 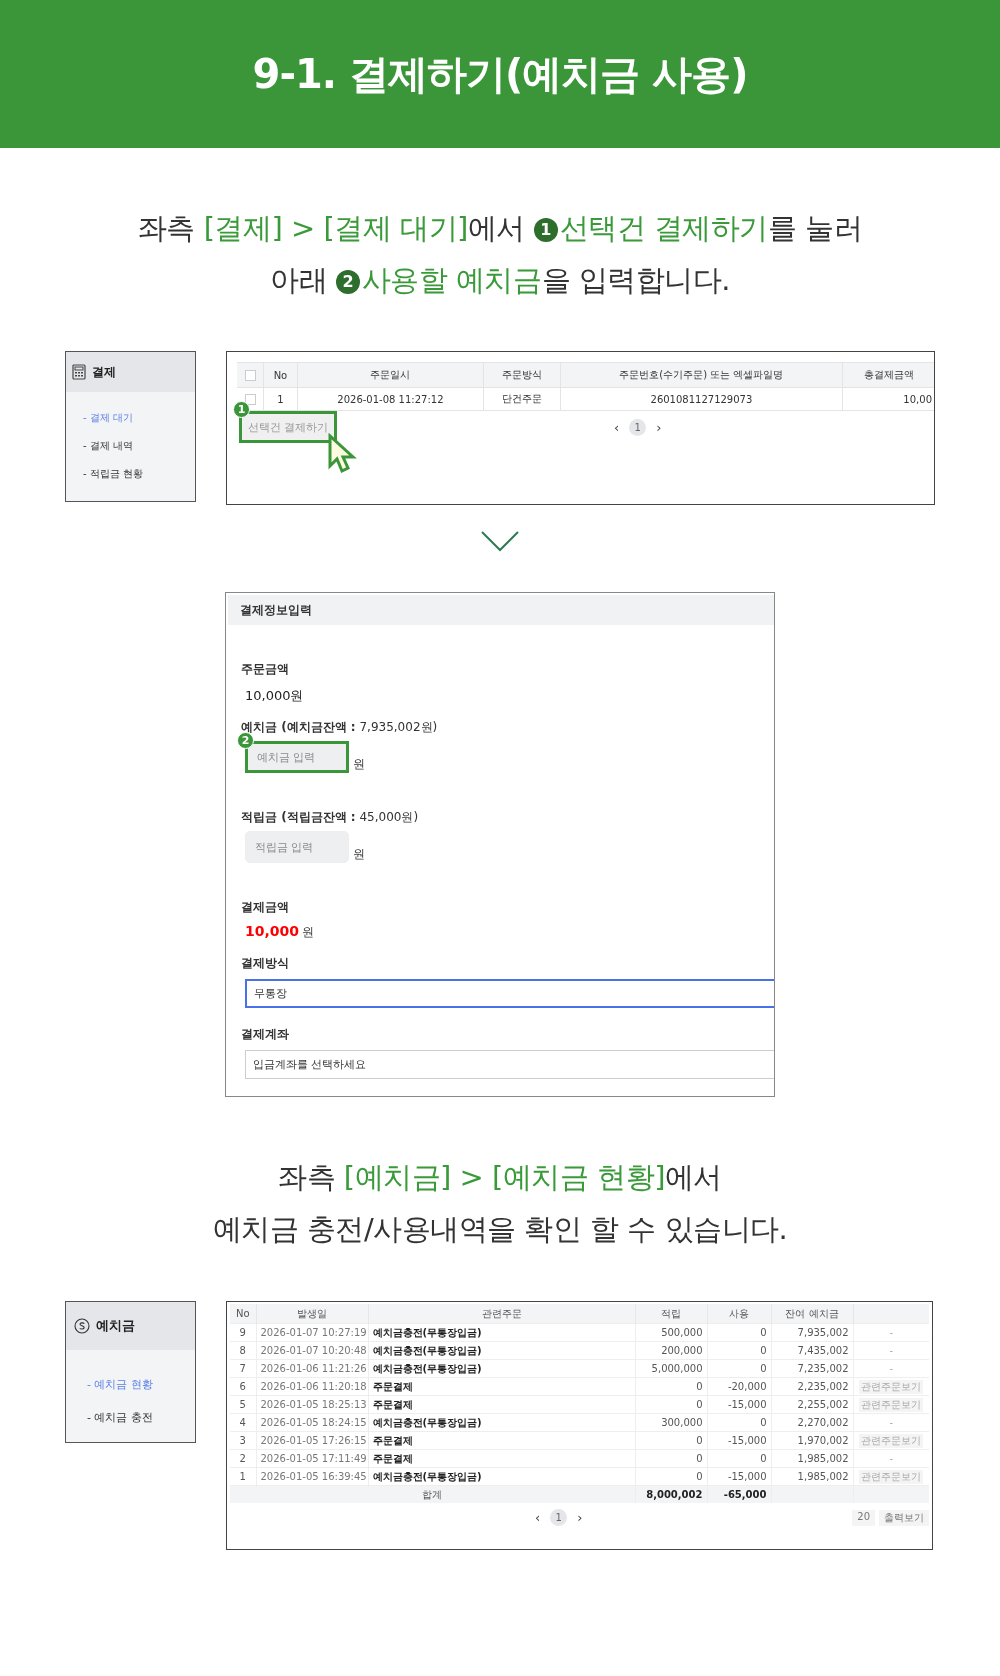 I want to click on table-cell: 2,255,002, so click(x=812, y=1404).